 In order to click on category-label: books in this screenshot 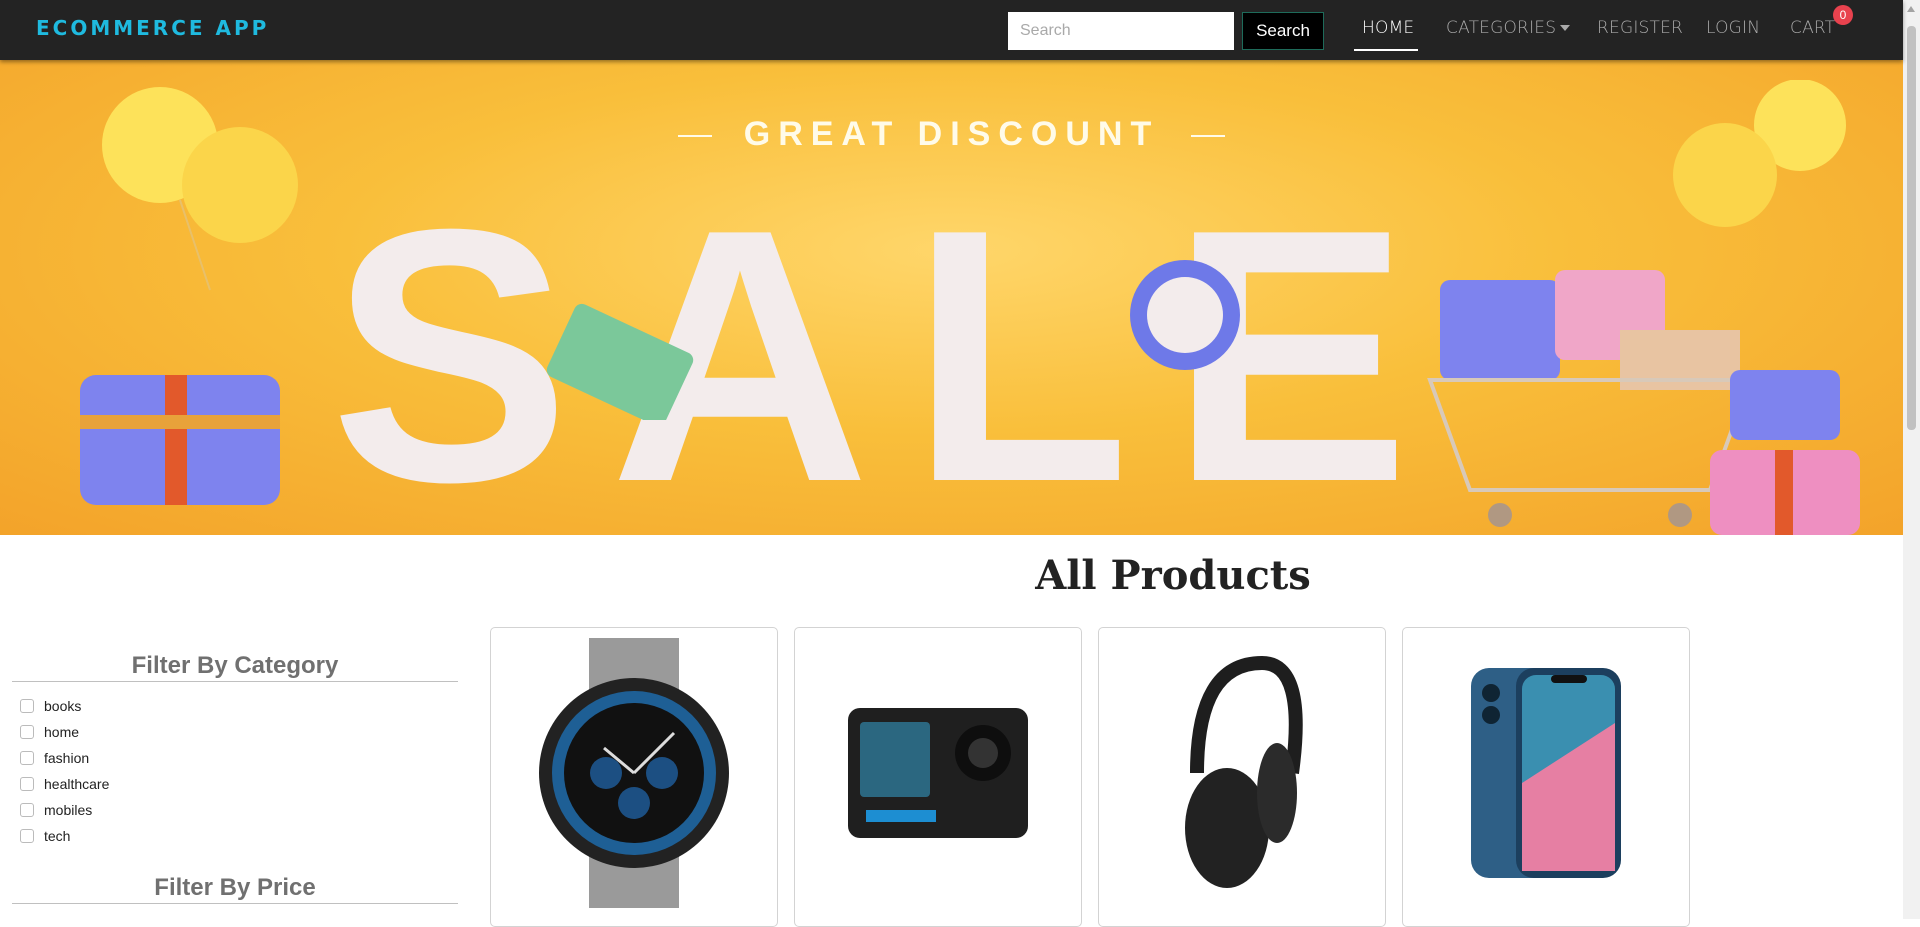, I will do `click(63, 706)`.